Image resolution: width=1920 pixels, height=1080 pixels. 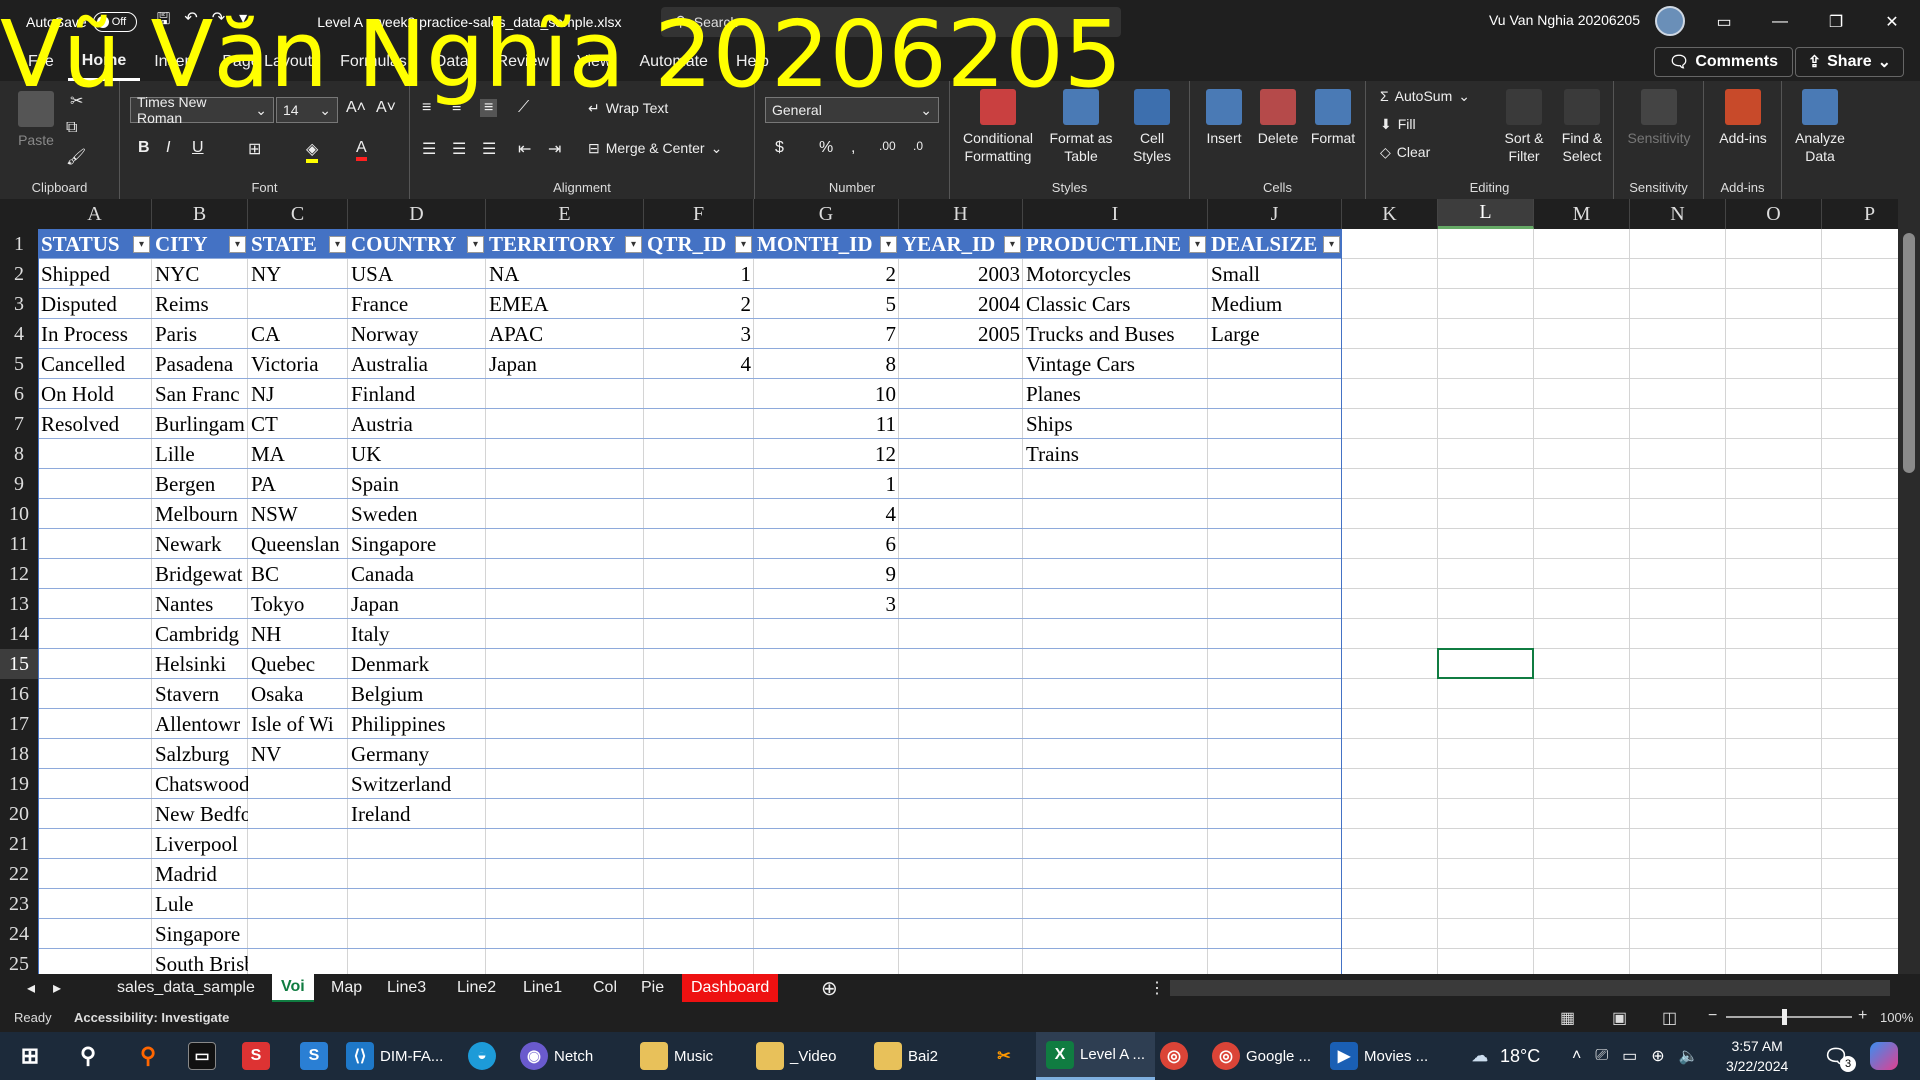 What do you see at coordinates (19, 274) in the screenshot?
I see `row-header-2: 2` at bounding box center [19, 274].